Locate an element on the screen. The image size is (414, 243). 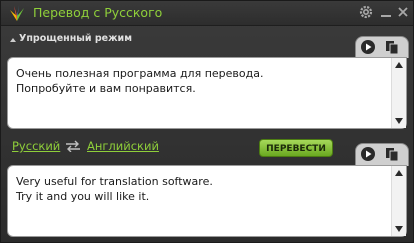
source-text-line: Попробуйте и вам понравится. is located at coordinates (106, 88).